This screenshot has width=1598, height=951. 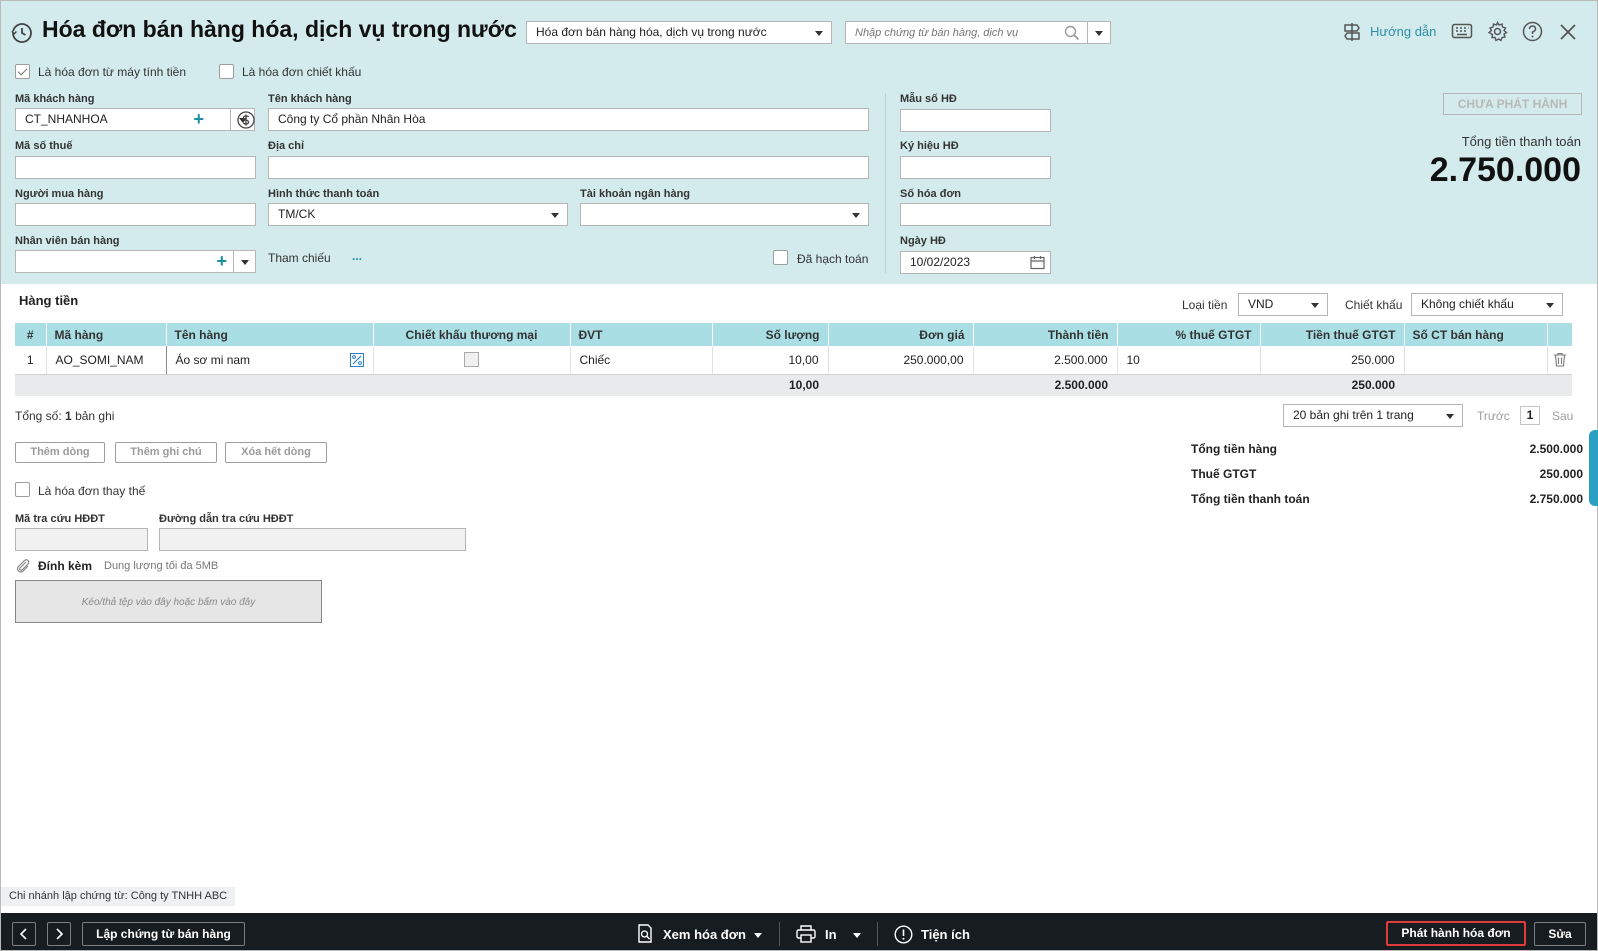 I want to click on view-invoice-button: Xem hóa đơn, so click(x=704, y=934).